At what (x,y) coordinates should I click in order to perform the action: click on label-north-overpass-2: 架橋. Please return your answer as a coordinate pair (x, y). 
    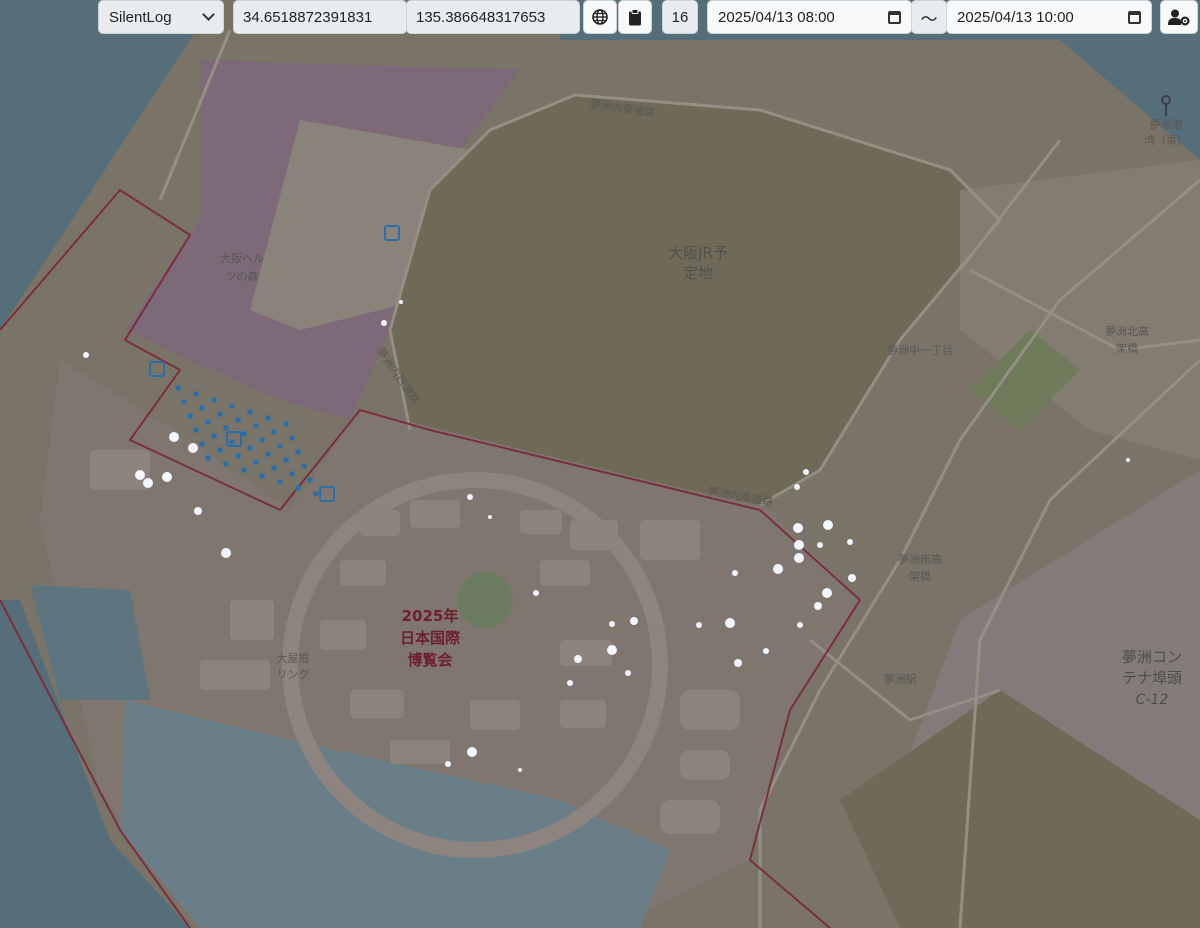
    Looking at the image, I should click on (1127, 348).